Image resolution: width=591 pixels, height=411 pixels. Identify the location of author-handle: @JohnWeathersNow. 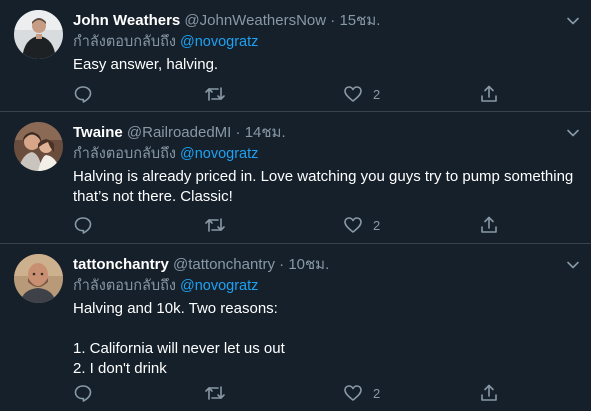
(255, 20).